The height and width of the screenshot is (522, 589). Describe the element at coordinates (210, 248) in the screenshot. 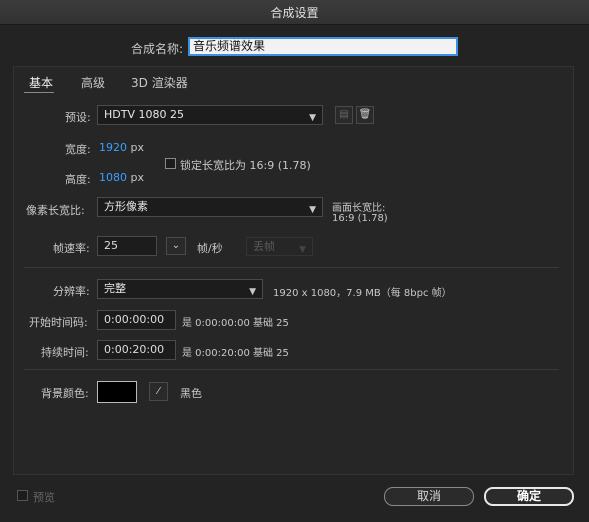

I see `frame-rate-unit: 帧/秒` at that location.